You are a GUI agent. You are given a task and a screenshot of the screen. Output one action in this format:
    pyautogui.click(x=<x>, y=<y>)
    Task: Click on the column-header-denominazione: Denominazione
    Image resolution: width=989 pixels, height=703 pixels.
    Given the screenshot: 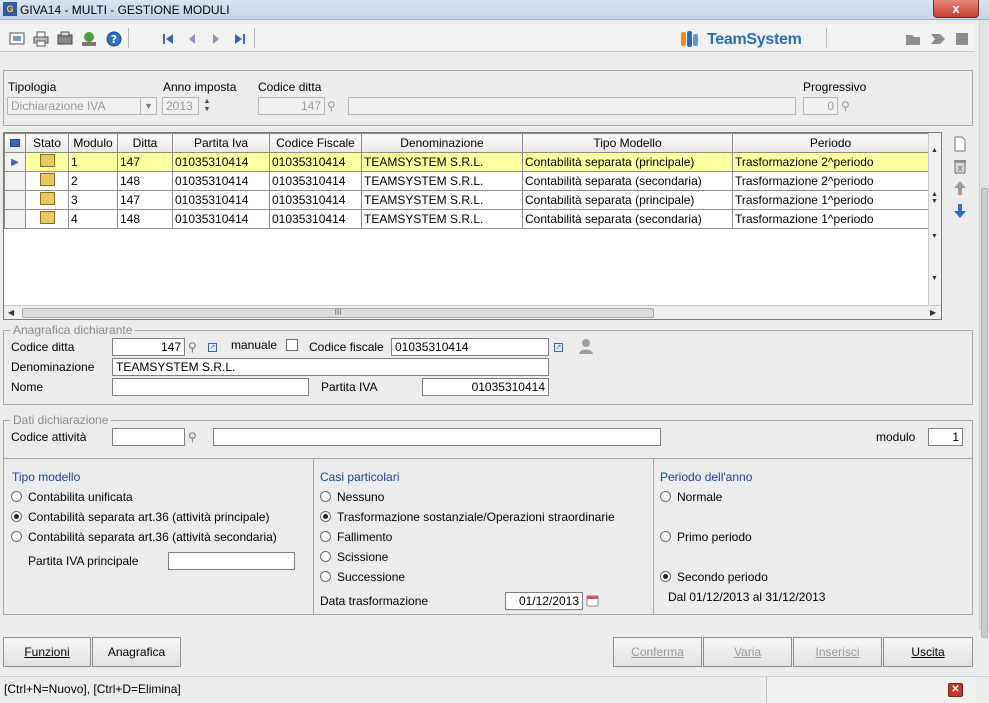 What is the action you would take?
    pyautogui.click(x=442, y=143)
    